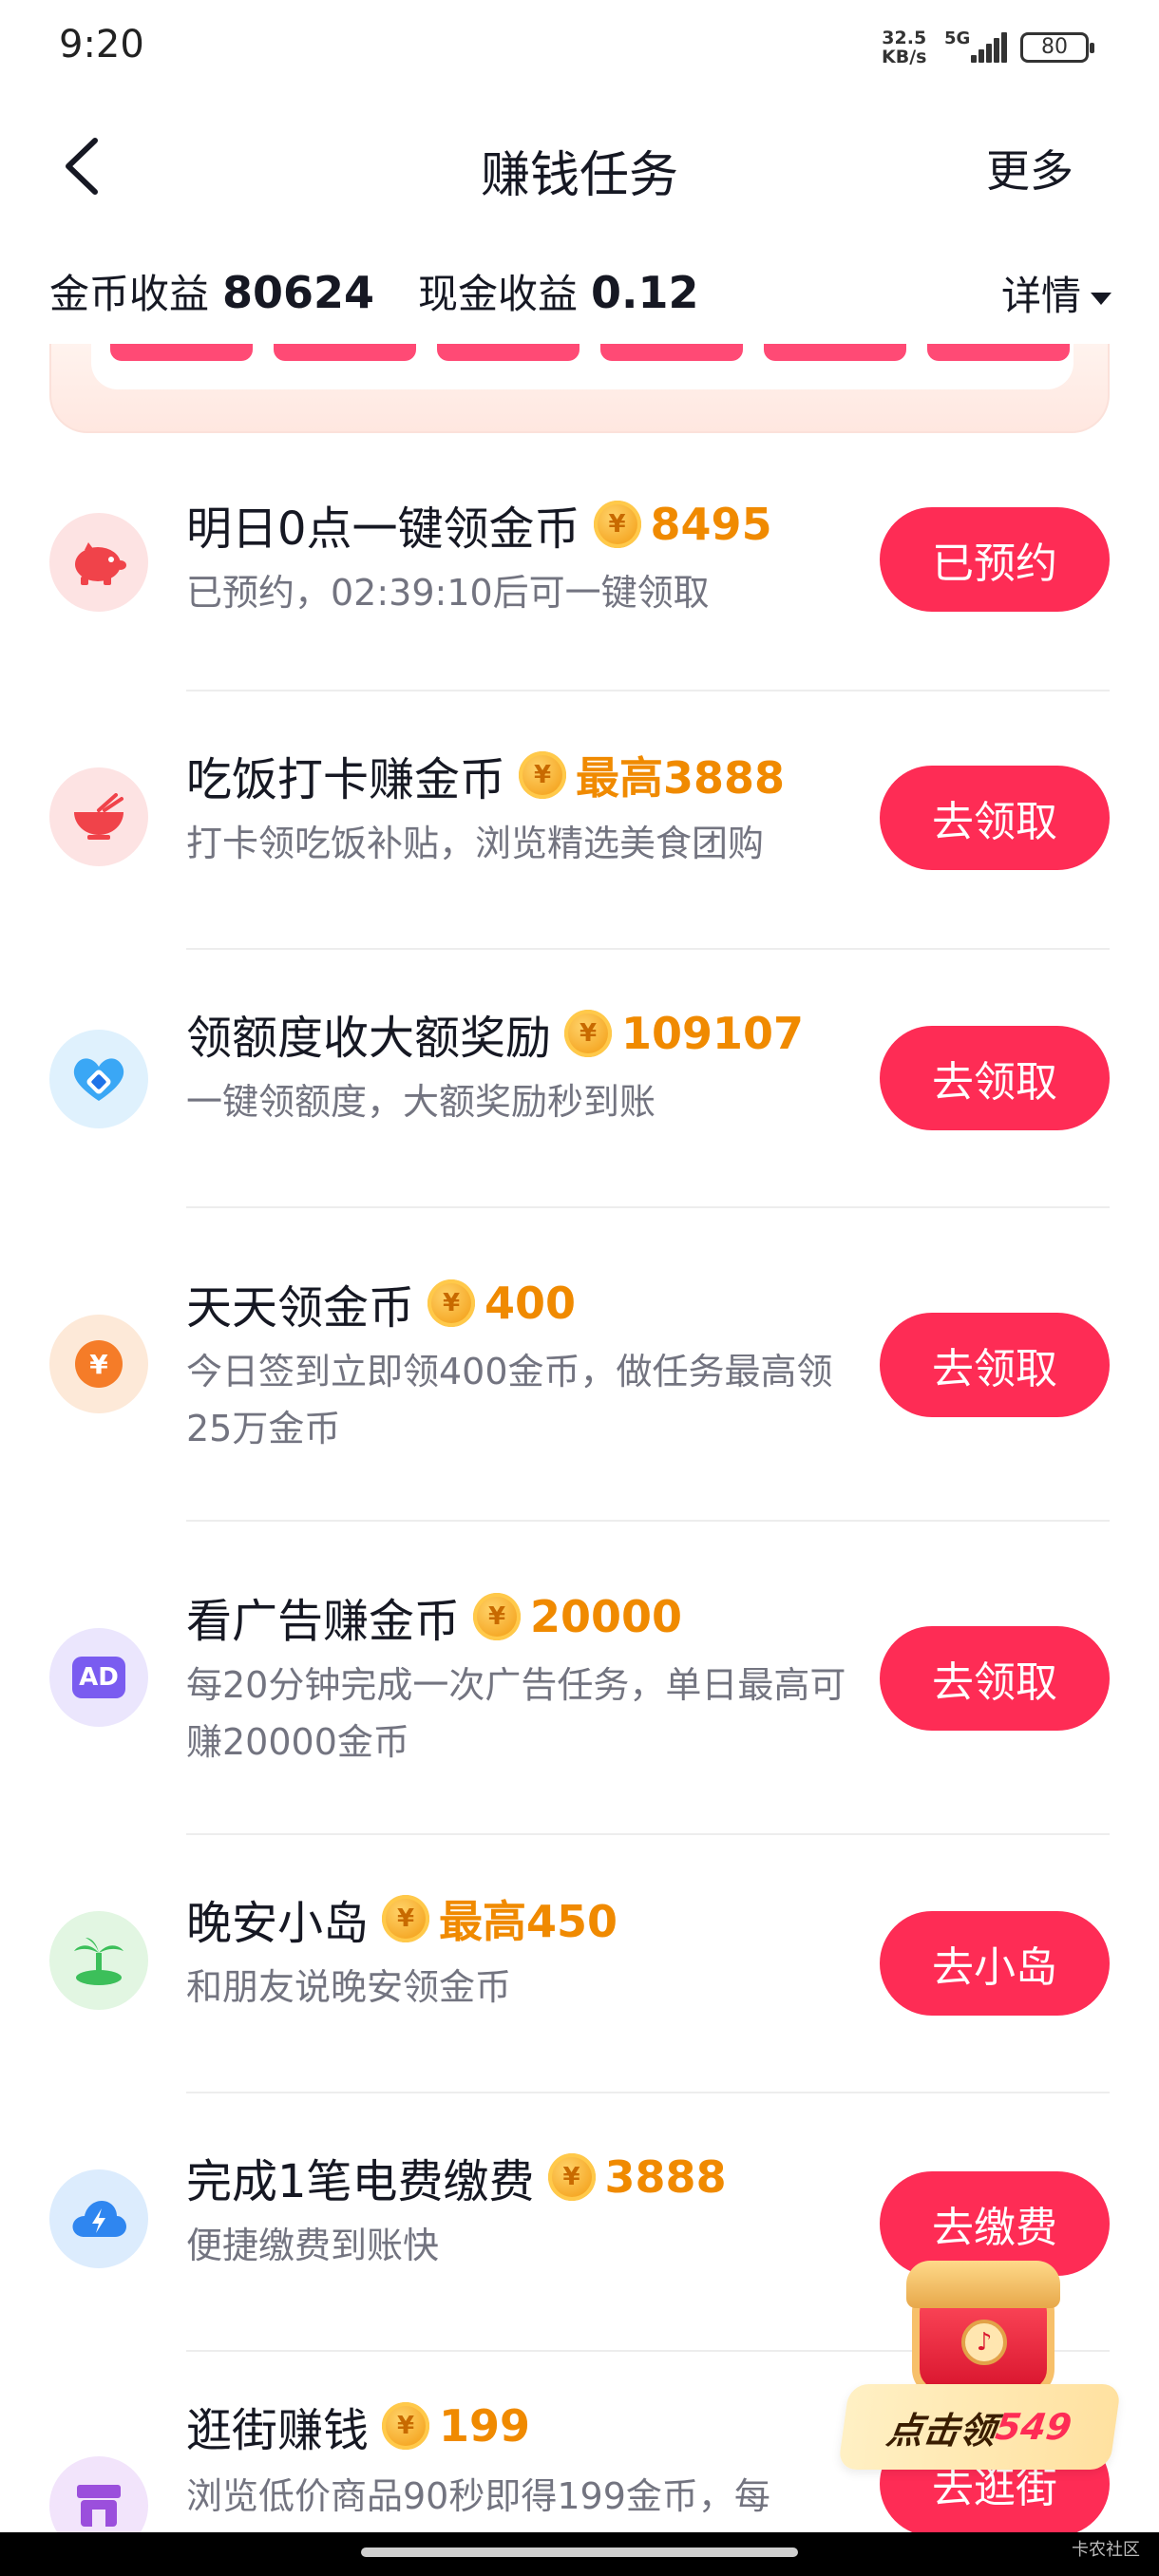  I want to click on nav-bar: 赚钱任务 更多, so click(579, 166).